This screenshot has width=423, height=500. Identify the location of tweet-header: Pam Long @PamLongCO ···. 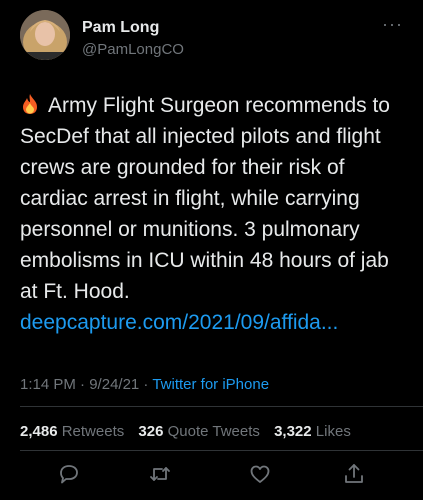
(214, 35).